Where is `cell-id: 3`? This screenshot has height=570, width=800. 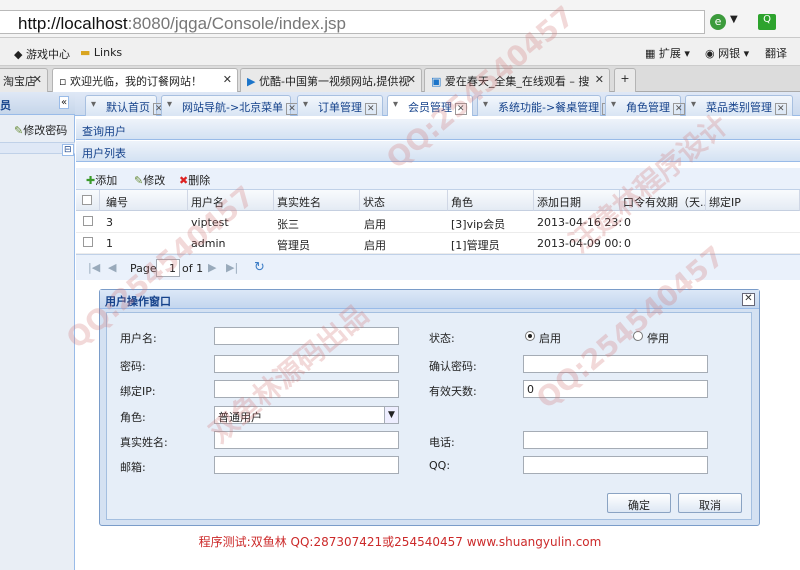
cell-id: 3 is located at coordinates (109, 222).